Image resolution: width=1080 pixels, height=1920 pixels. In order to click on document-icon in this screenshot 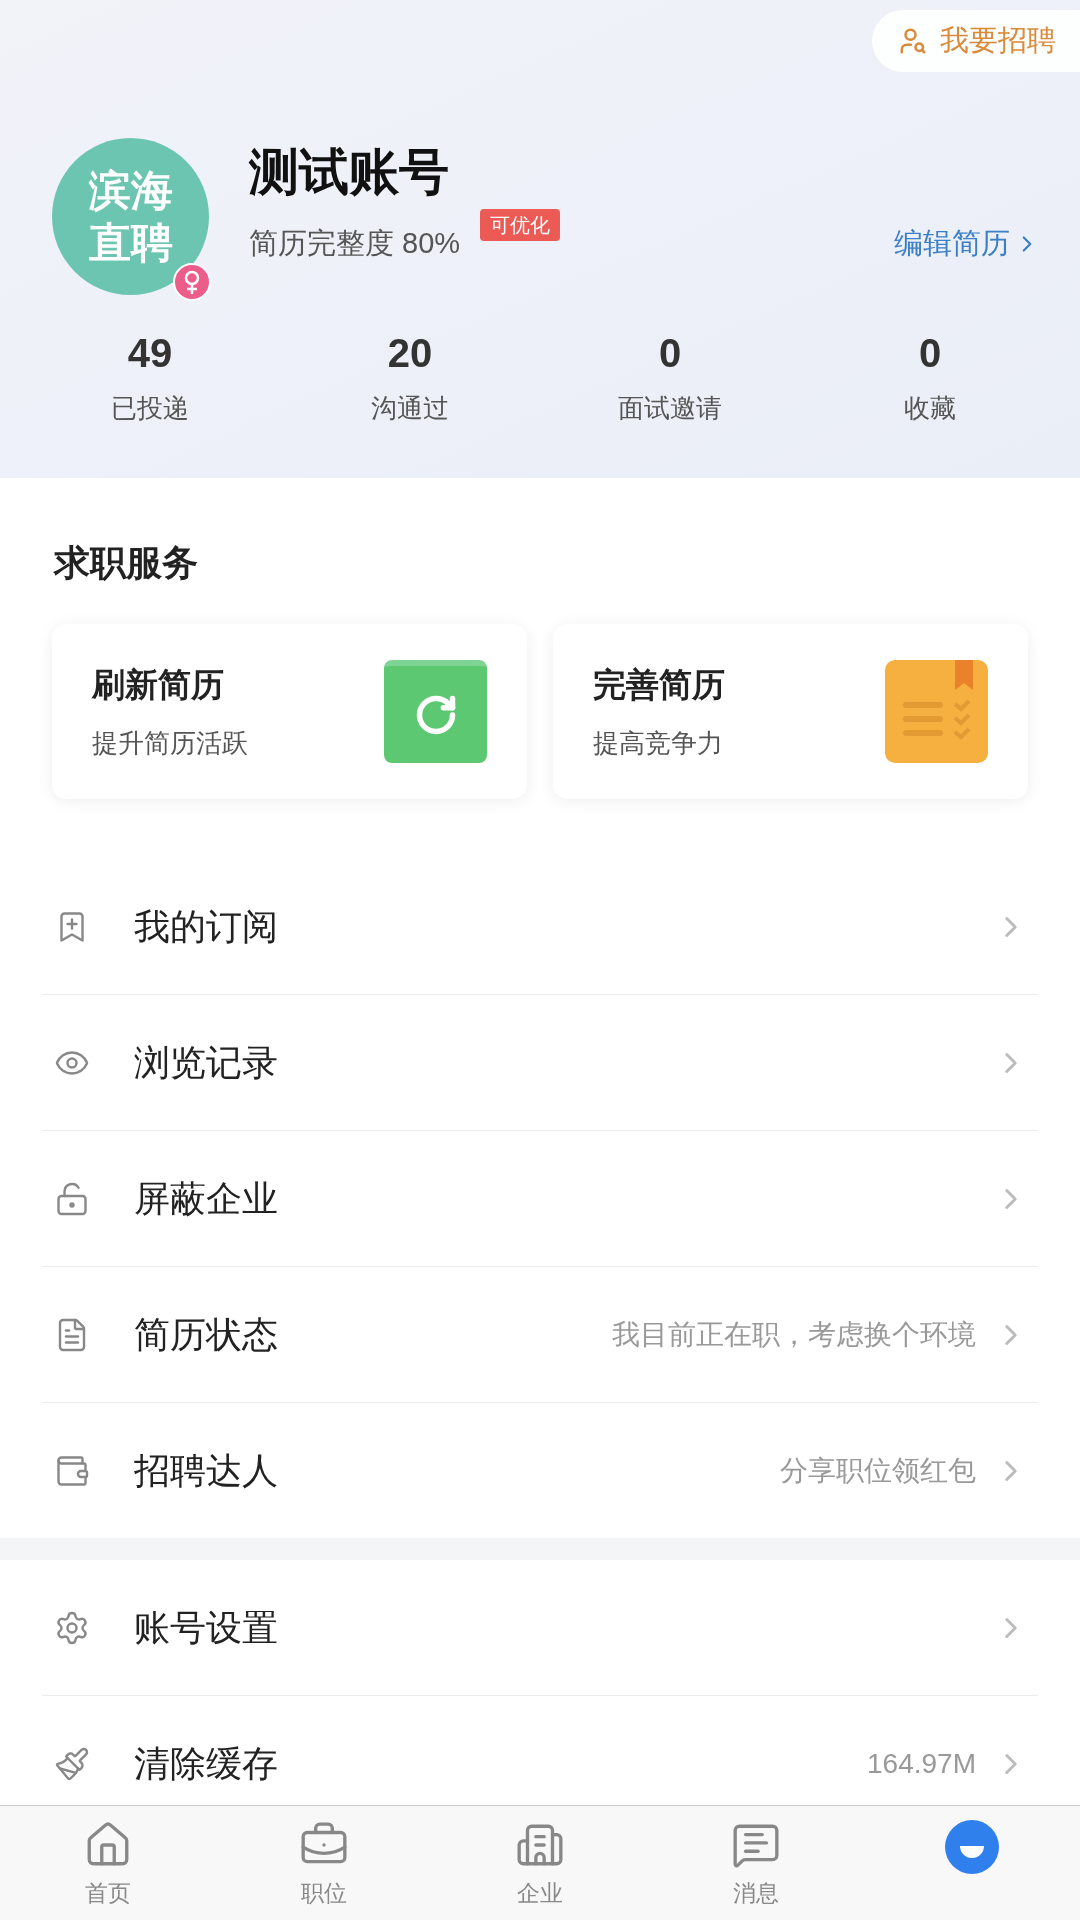, I will do `click(936, 711)`.